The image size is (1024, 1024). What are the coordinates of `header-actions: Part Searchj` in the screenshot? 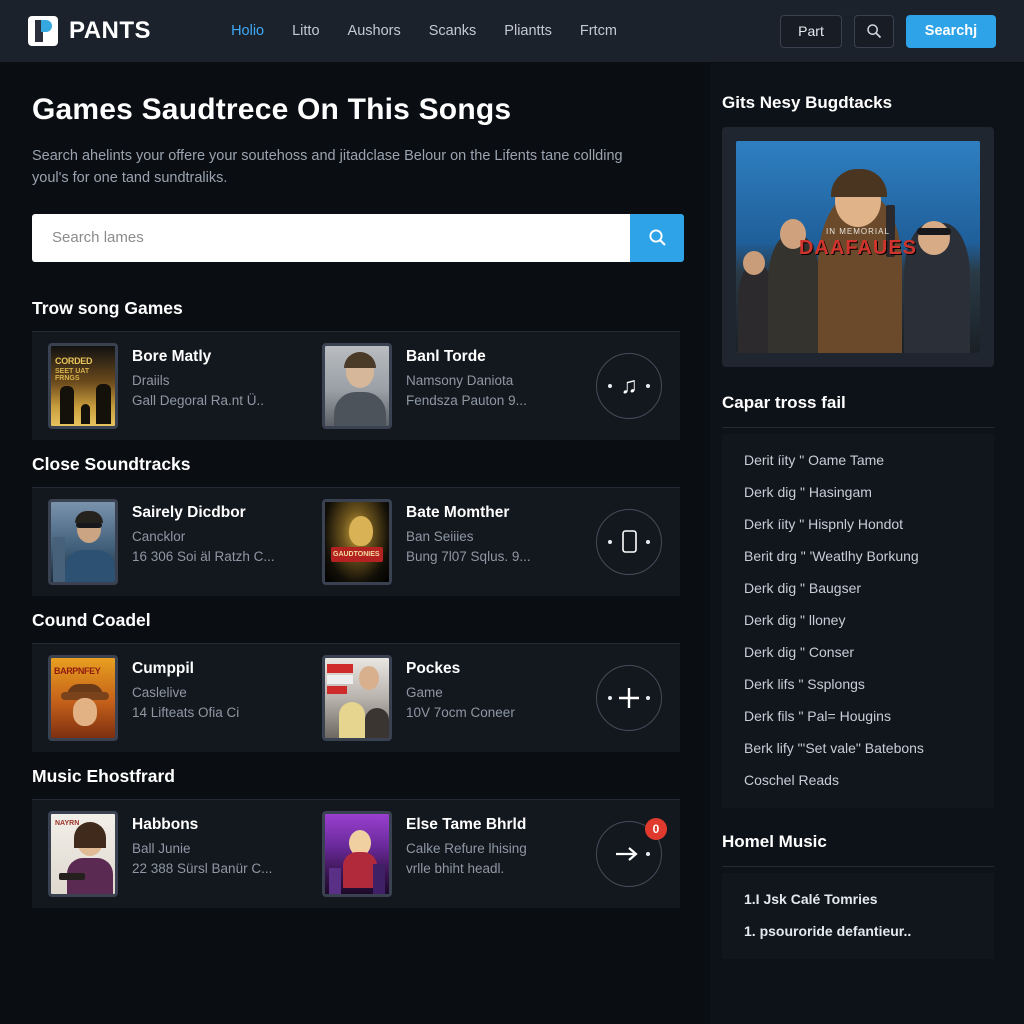 It's located at (888, 31).